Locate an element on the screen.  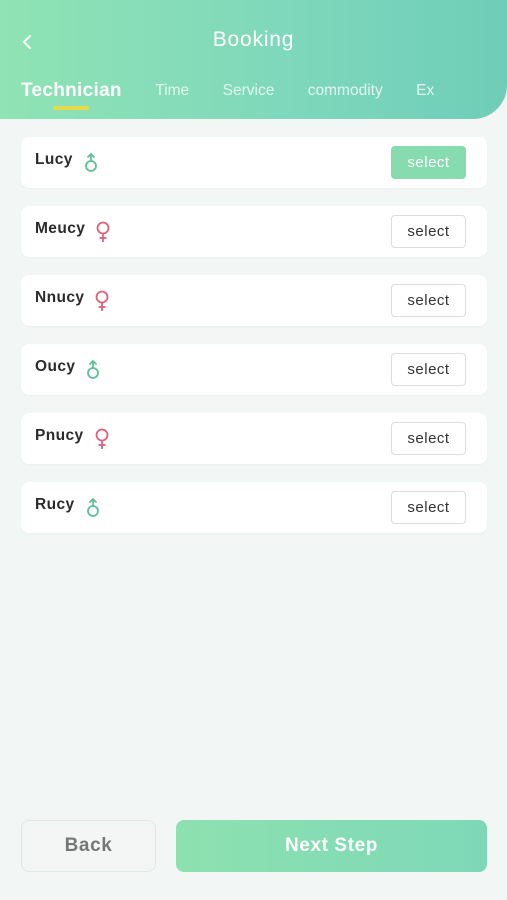
technician-card: Nnucy select is located at coordinates (254, 300).